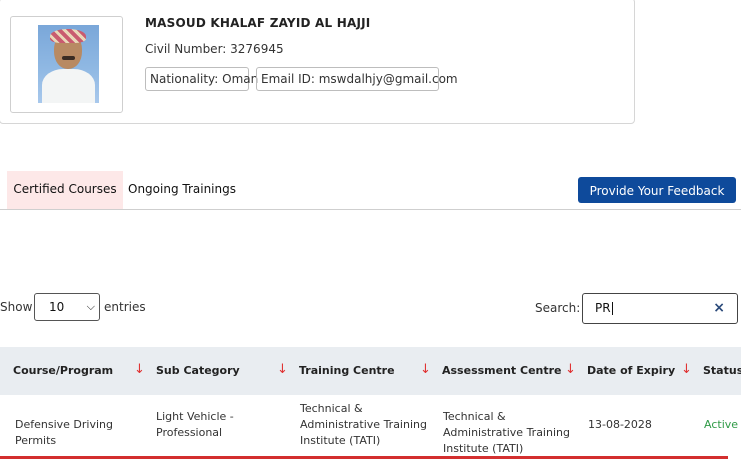  What do you see at coordinates (357, 79) in the screenshot?
I see `email-badge: Email ID: mswdalhjy@gmail.com` at bounding box center [357, 79].